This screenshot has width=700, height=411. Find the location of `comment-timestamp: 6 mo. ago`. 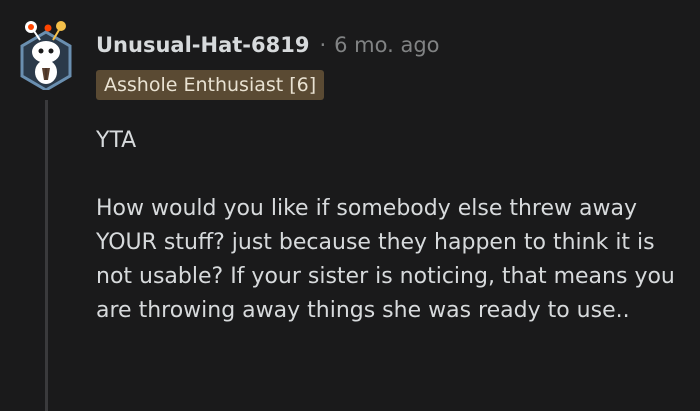

comment-timestamp: 6 mo. ago is located at coordinates (386, 45).